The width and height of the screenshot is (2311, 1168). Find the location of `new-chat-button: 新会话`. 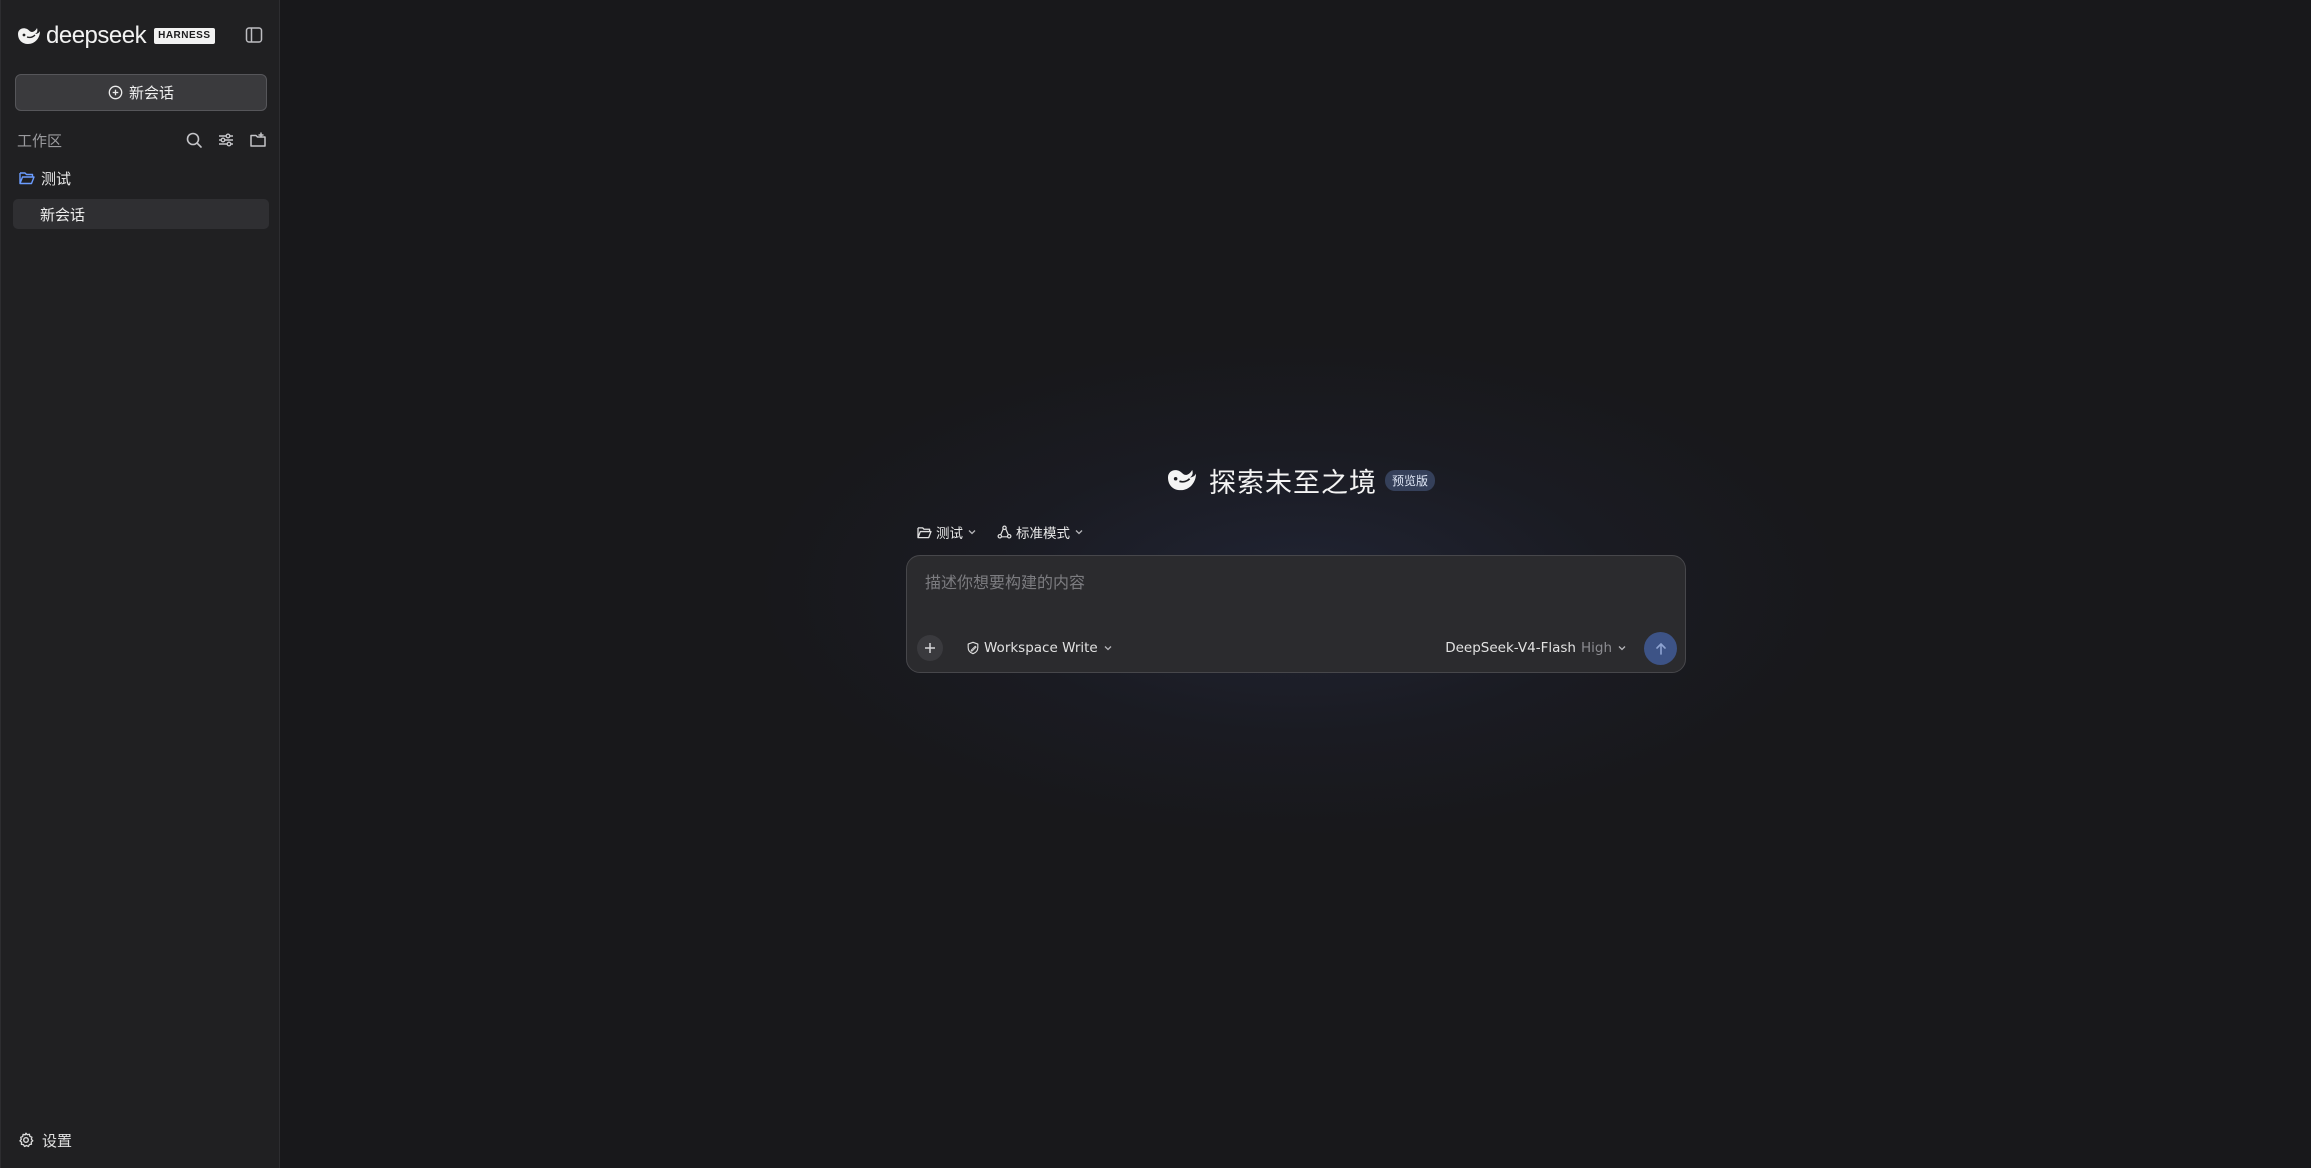

new-chat-button: 新会话 is located at coordinates (141, 92).